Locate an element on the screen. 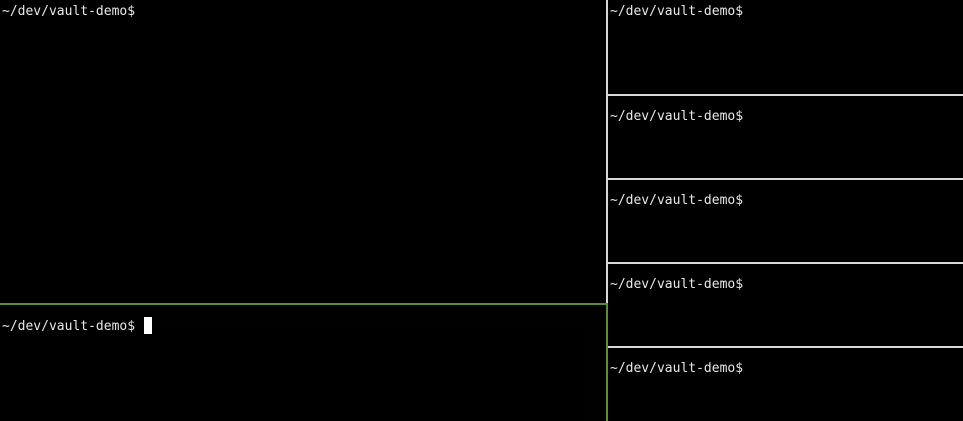 The image size is (963, 421). terminal-pane-right-3: ~/dev/vault-demo$ is located at coordinates (785, 221).